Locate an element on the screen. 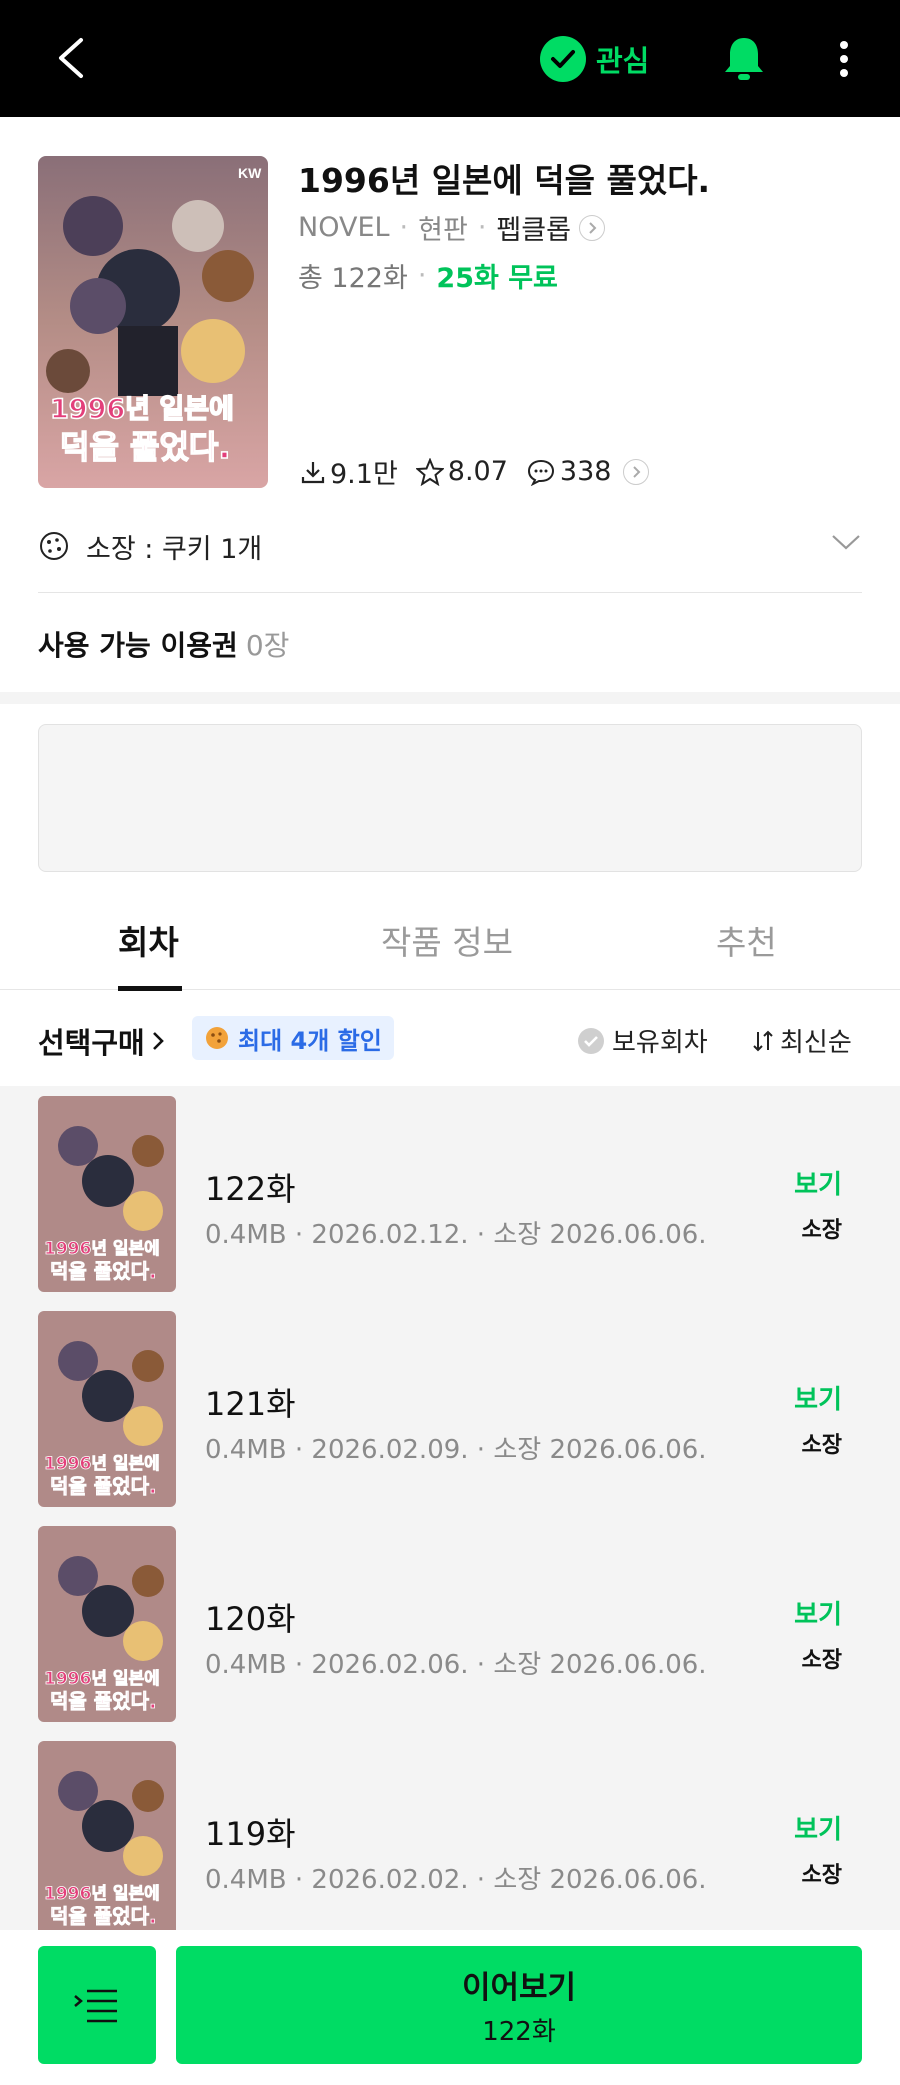  select-purchase-label: 선택구매 is located at coordinates (91, 1043).